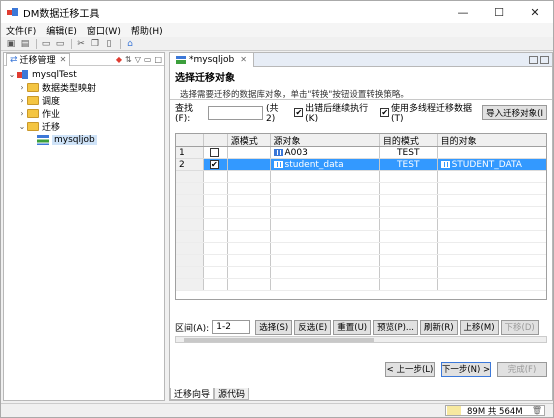 This screenshot has height=418, width=554. What do you see at coordinates (277, 410) in the screenshot?
I see `status-bar: 89M 共 564M 🗑` at bounding box center [277, 410].